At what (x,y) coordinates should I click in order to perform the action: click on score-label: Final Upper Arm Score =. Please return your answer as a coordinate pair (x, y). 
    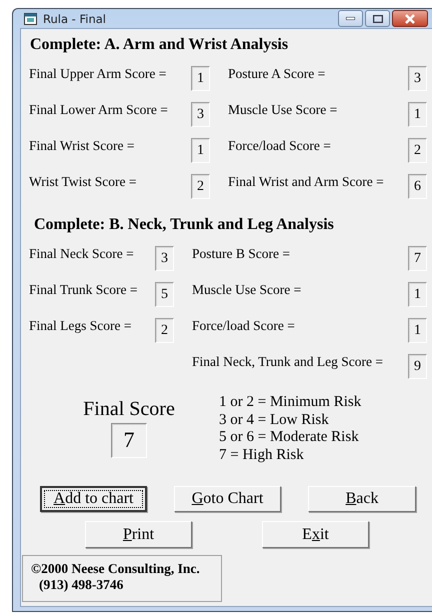
    Looking at the image, I should click on (98, 74).